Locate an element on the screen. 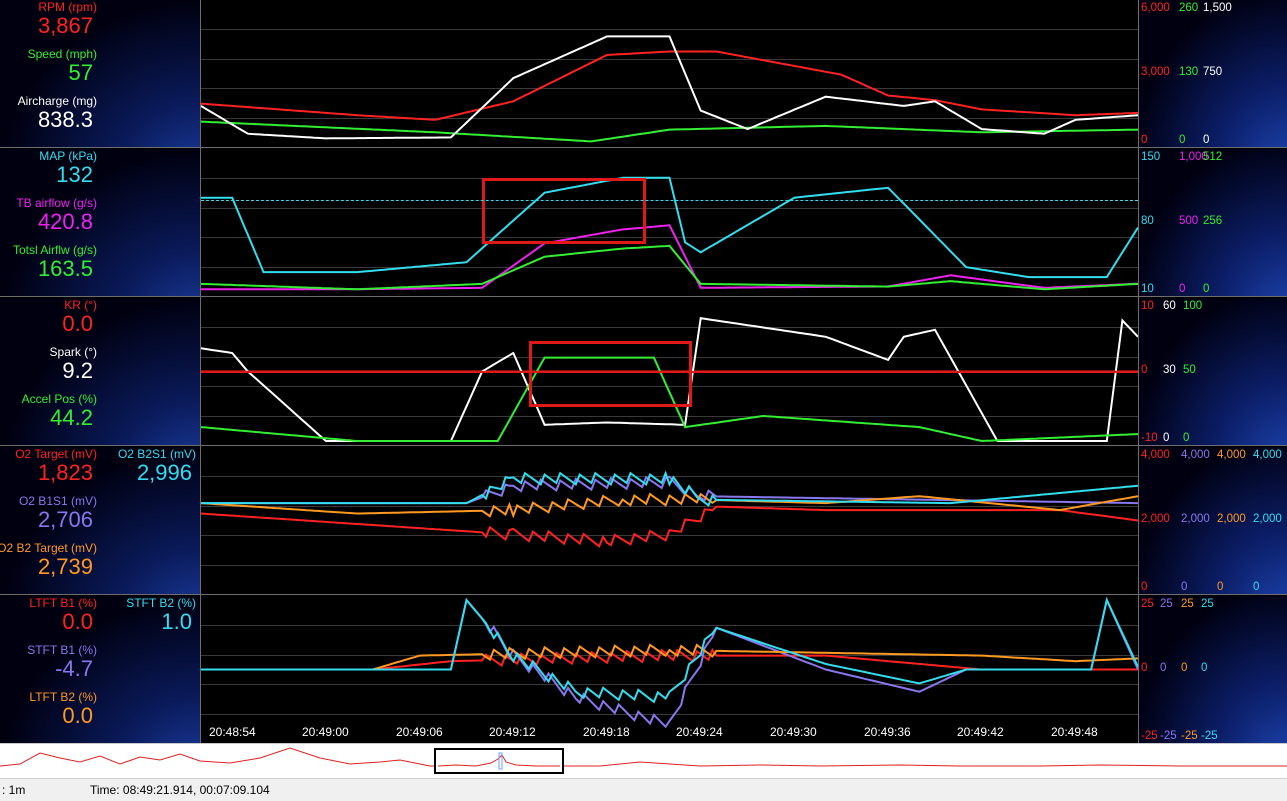  channel-value: 44.2 is located at coordinates (71, 417).